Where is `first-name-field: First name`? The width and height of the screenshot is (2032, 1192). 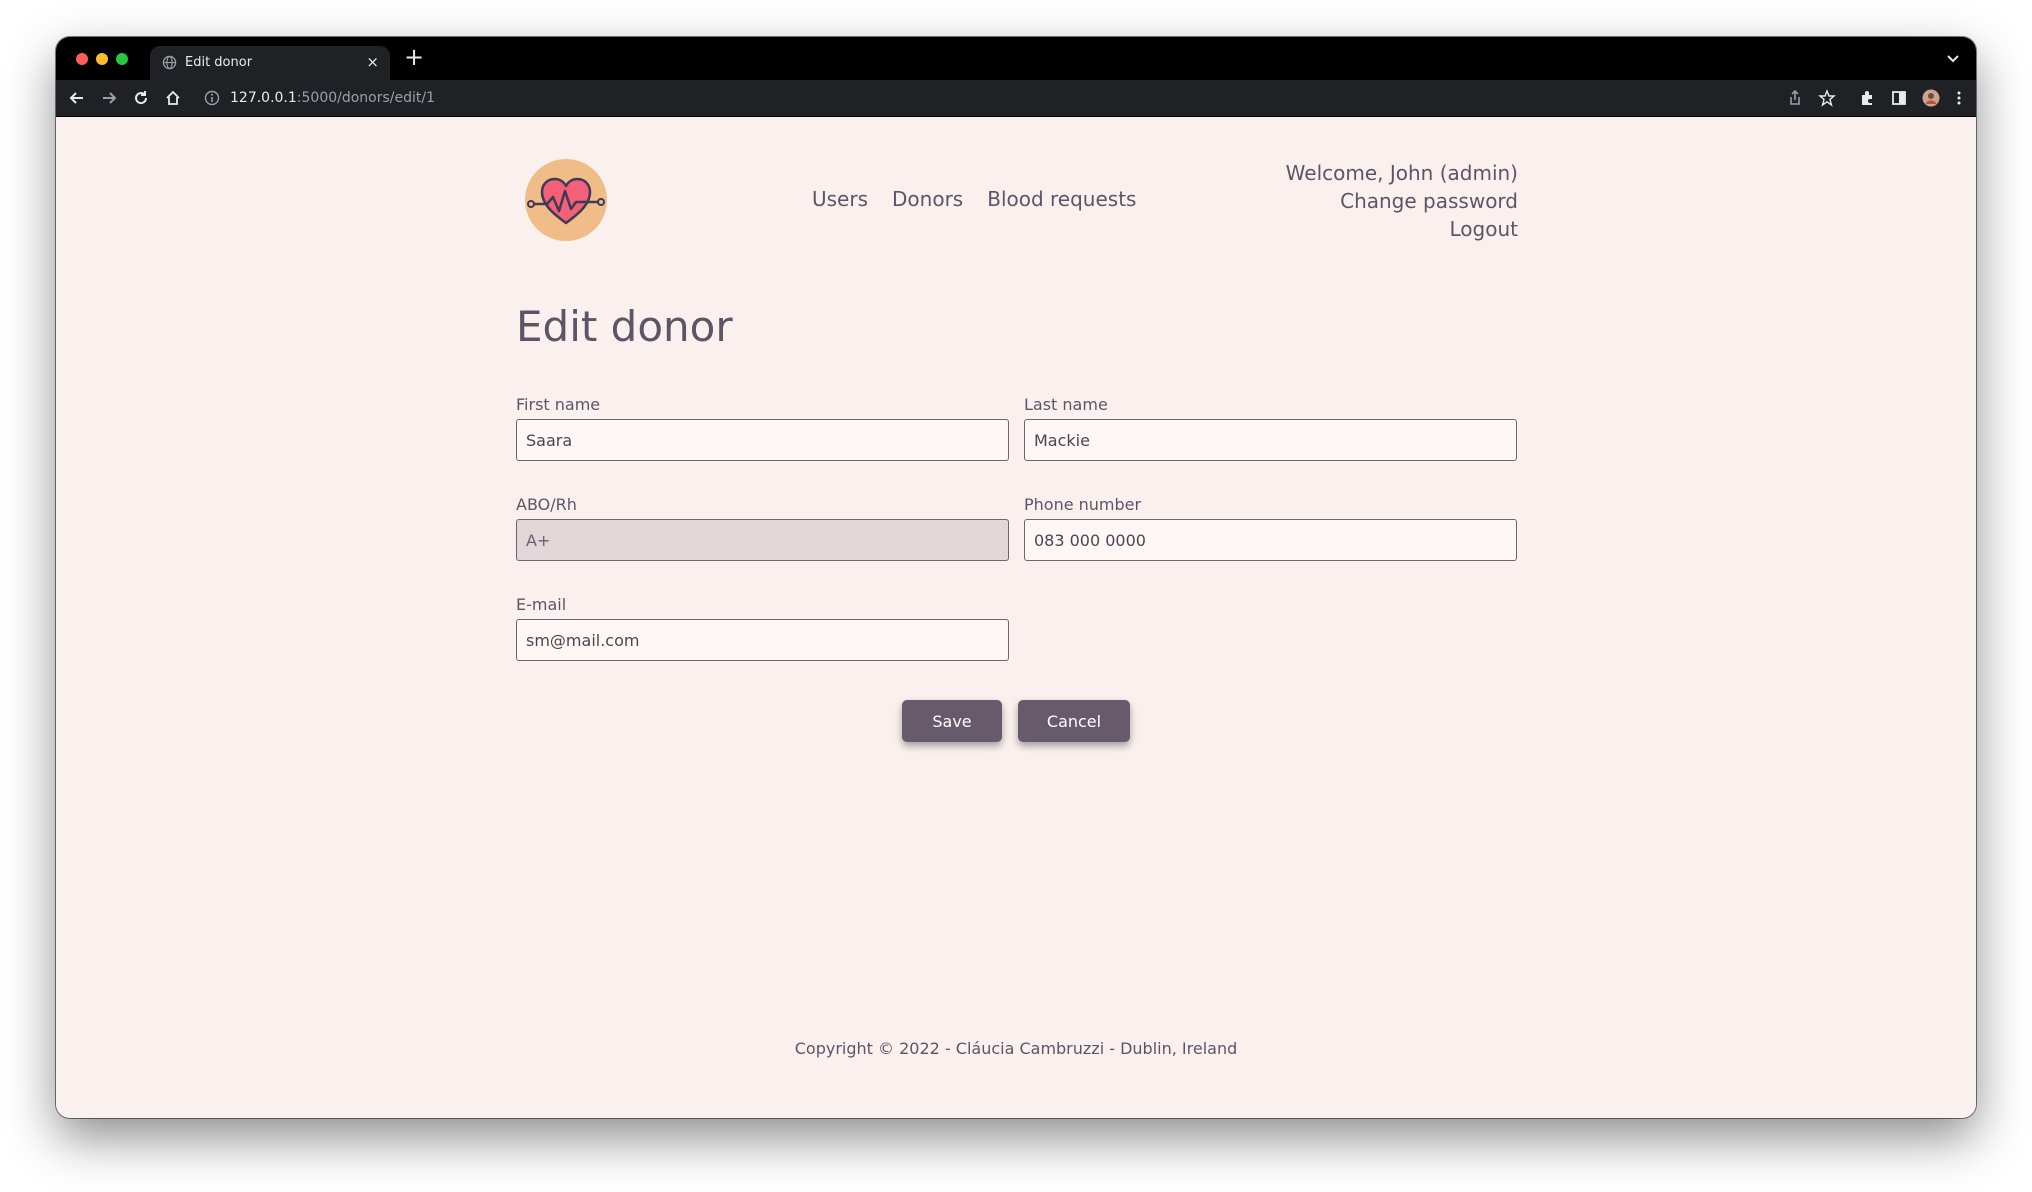
first-name-field: First name is located at coordinates (762, 428).